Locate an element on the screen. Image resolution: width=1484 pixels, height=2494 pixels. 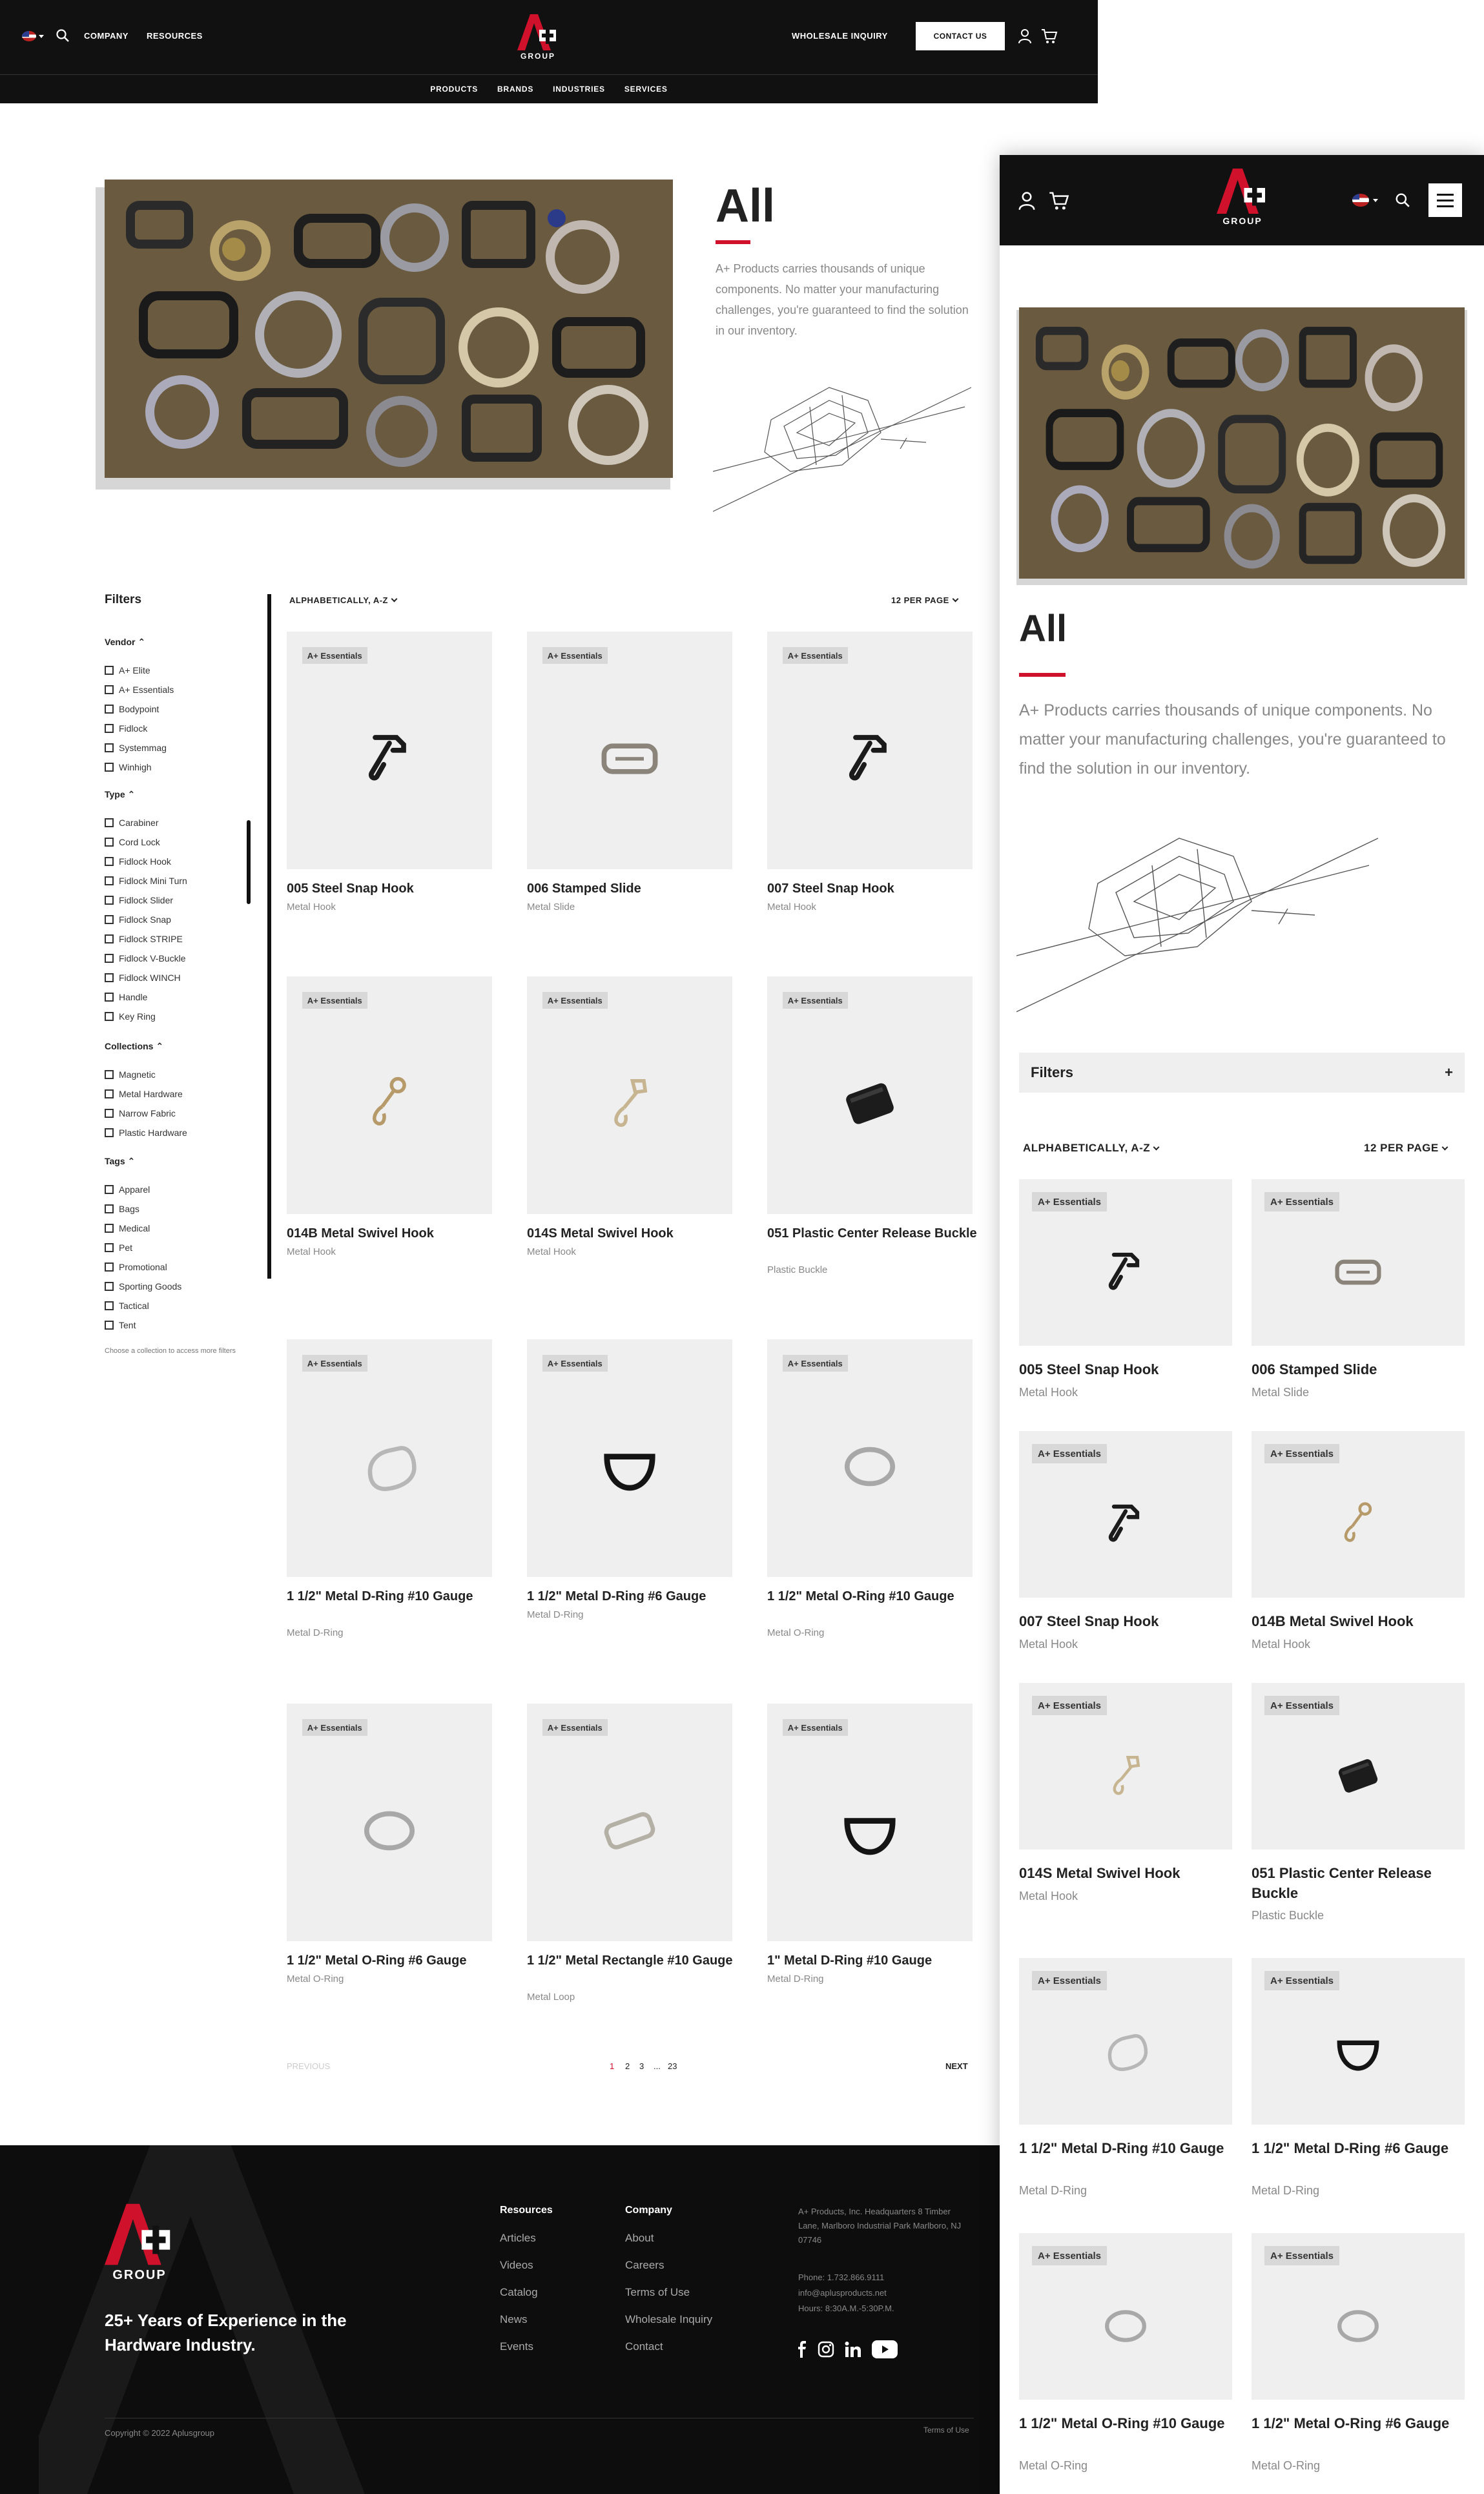
cart-icon is located at coordinates (1049, 36).